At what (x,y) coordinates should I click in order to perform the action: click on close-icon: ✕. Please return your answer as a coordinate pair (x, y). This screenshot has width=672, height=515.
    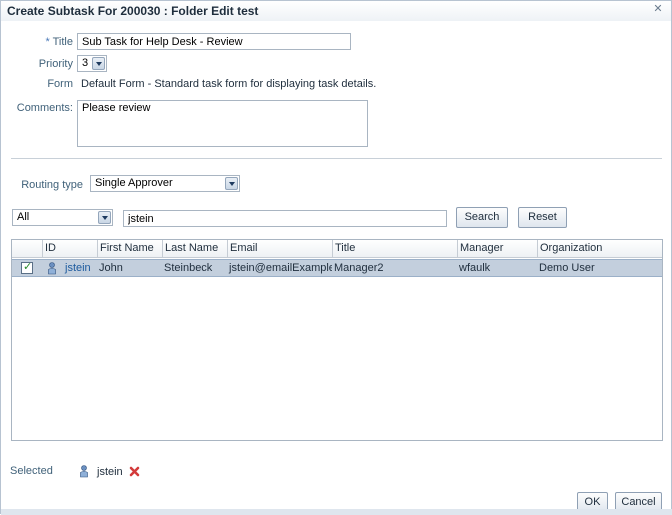
    Looking at the image, I should click on (658, 9).